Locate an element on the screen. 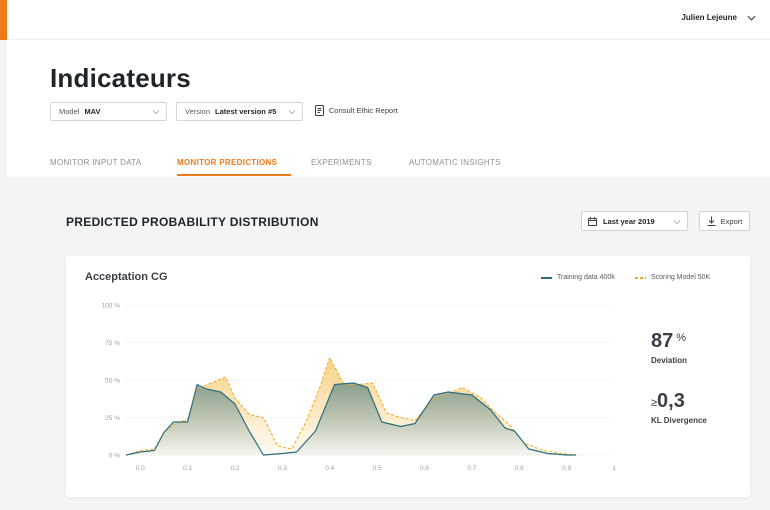 This screenshot has width=770, height=510. kl-label: KL Divergence is located at coordinates (679, 420).